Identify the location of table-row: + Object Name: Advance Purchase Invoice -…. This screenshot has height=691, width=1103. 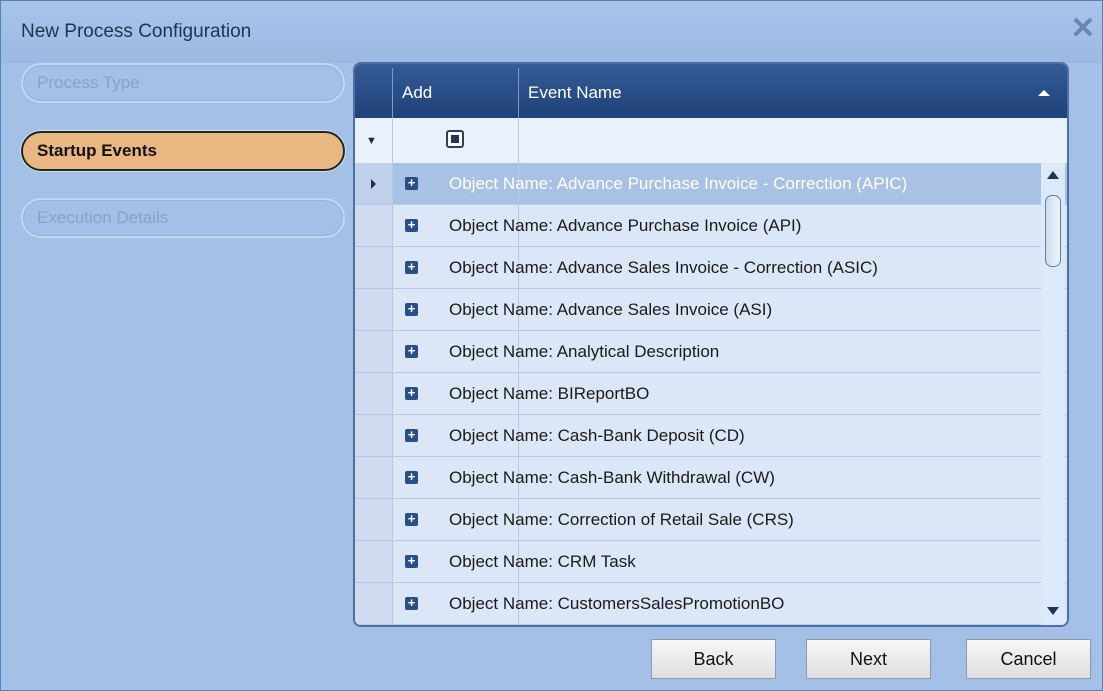
(711, 184).